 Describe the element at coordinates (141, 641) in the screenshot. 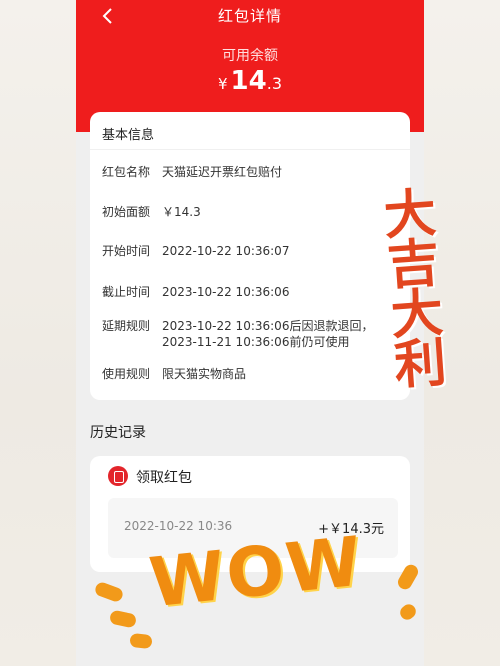

I see `sparkle-decoration` at that location.